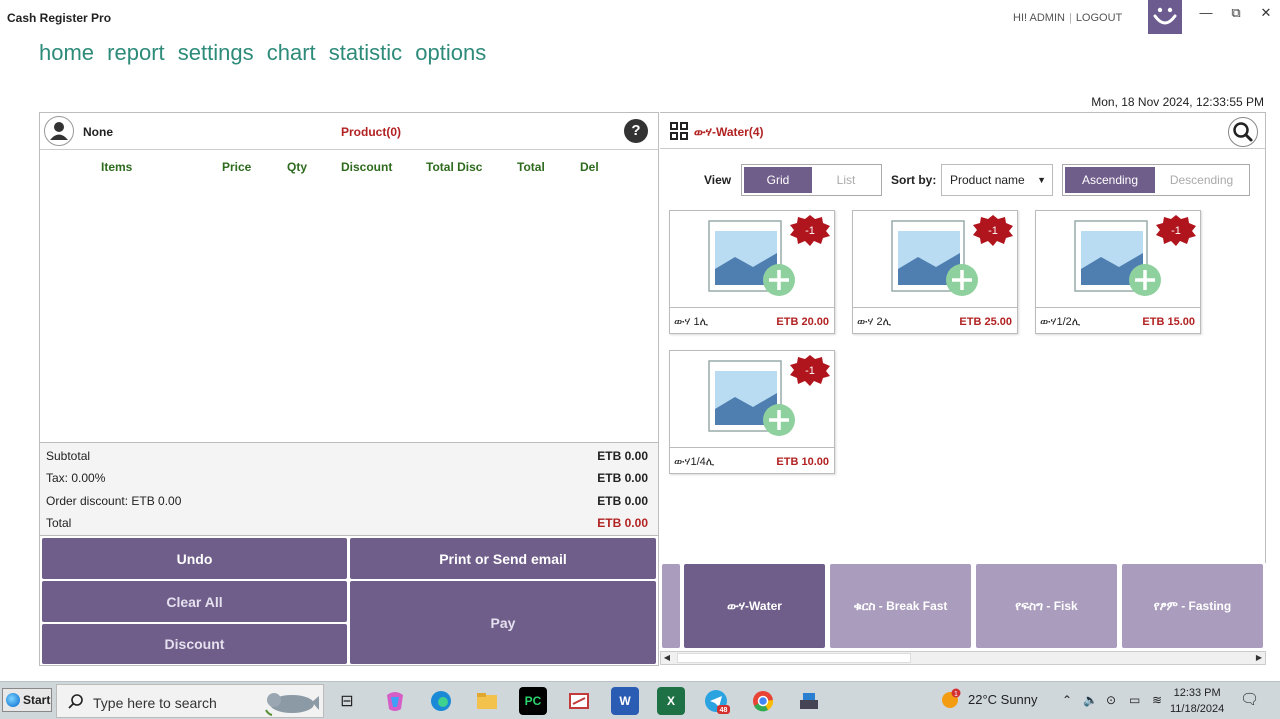  Describe the element at coordinates (1046, 606) in the screenshot. I see `category-tab-fisk: የፍስግ - Fisk` at that location.